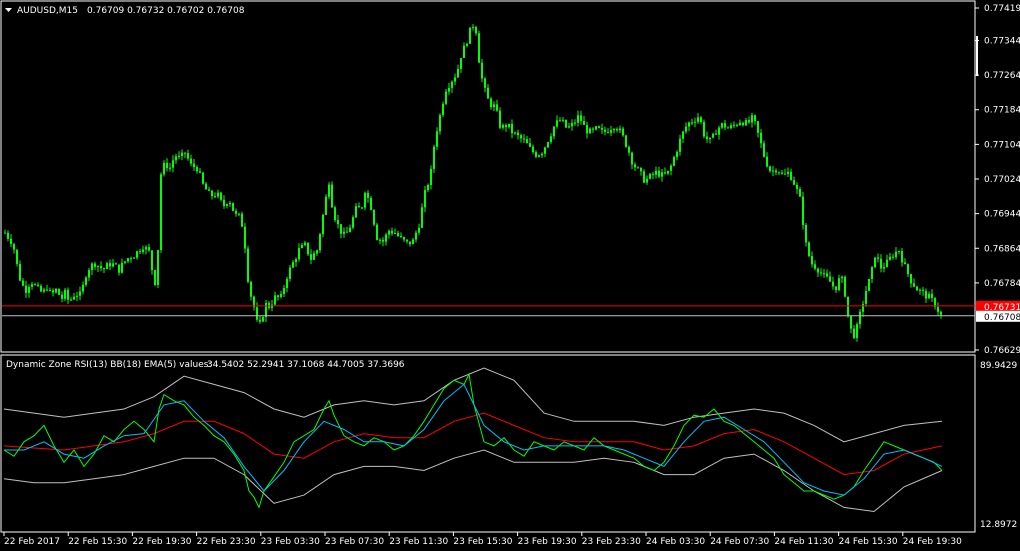 Image resolution: width=1020 pixels, height=551 pixels. Describe the element at coordinates (166, 11) in the screenshot. I see `ohlc-values: 0.76709 0.76732 0.76702 0.76708` at that location.